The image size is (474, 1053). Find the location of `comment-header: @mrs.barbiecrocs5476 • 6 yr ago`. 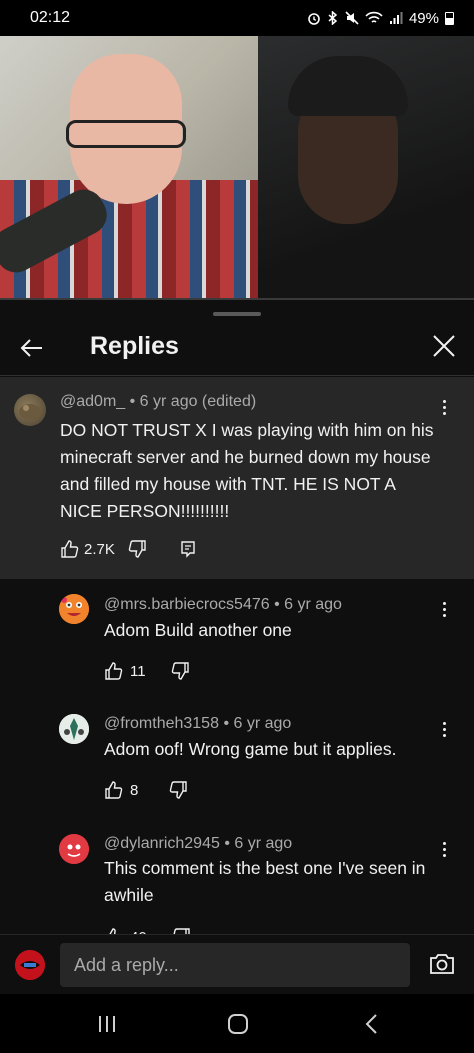

comment-header: @mrs.barbiecrocs5476 • 6 yr ago is located at coordinates (223, 605).